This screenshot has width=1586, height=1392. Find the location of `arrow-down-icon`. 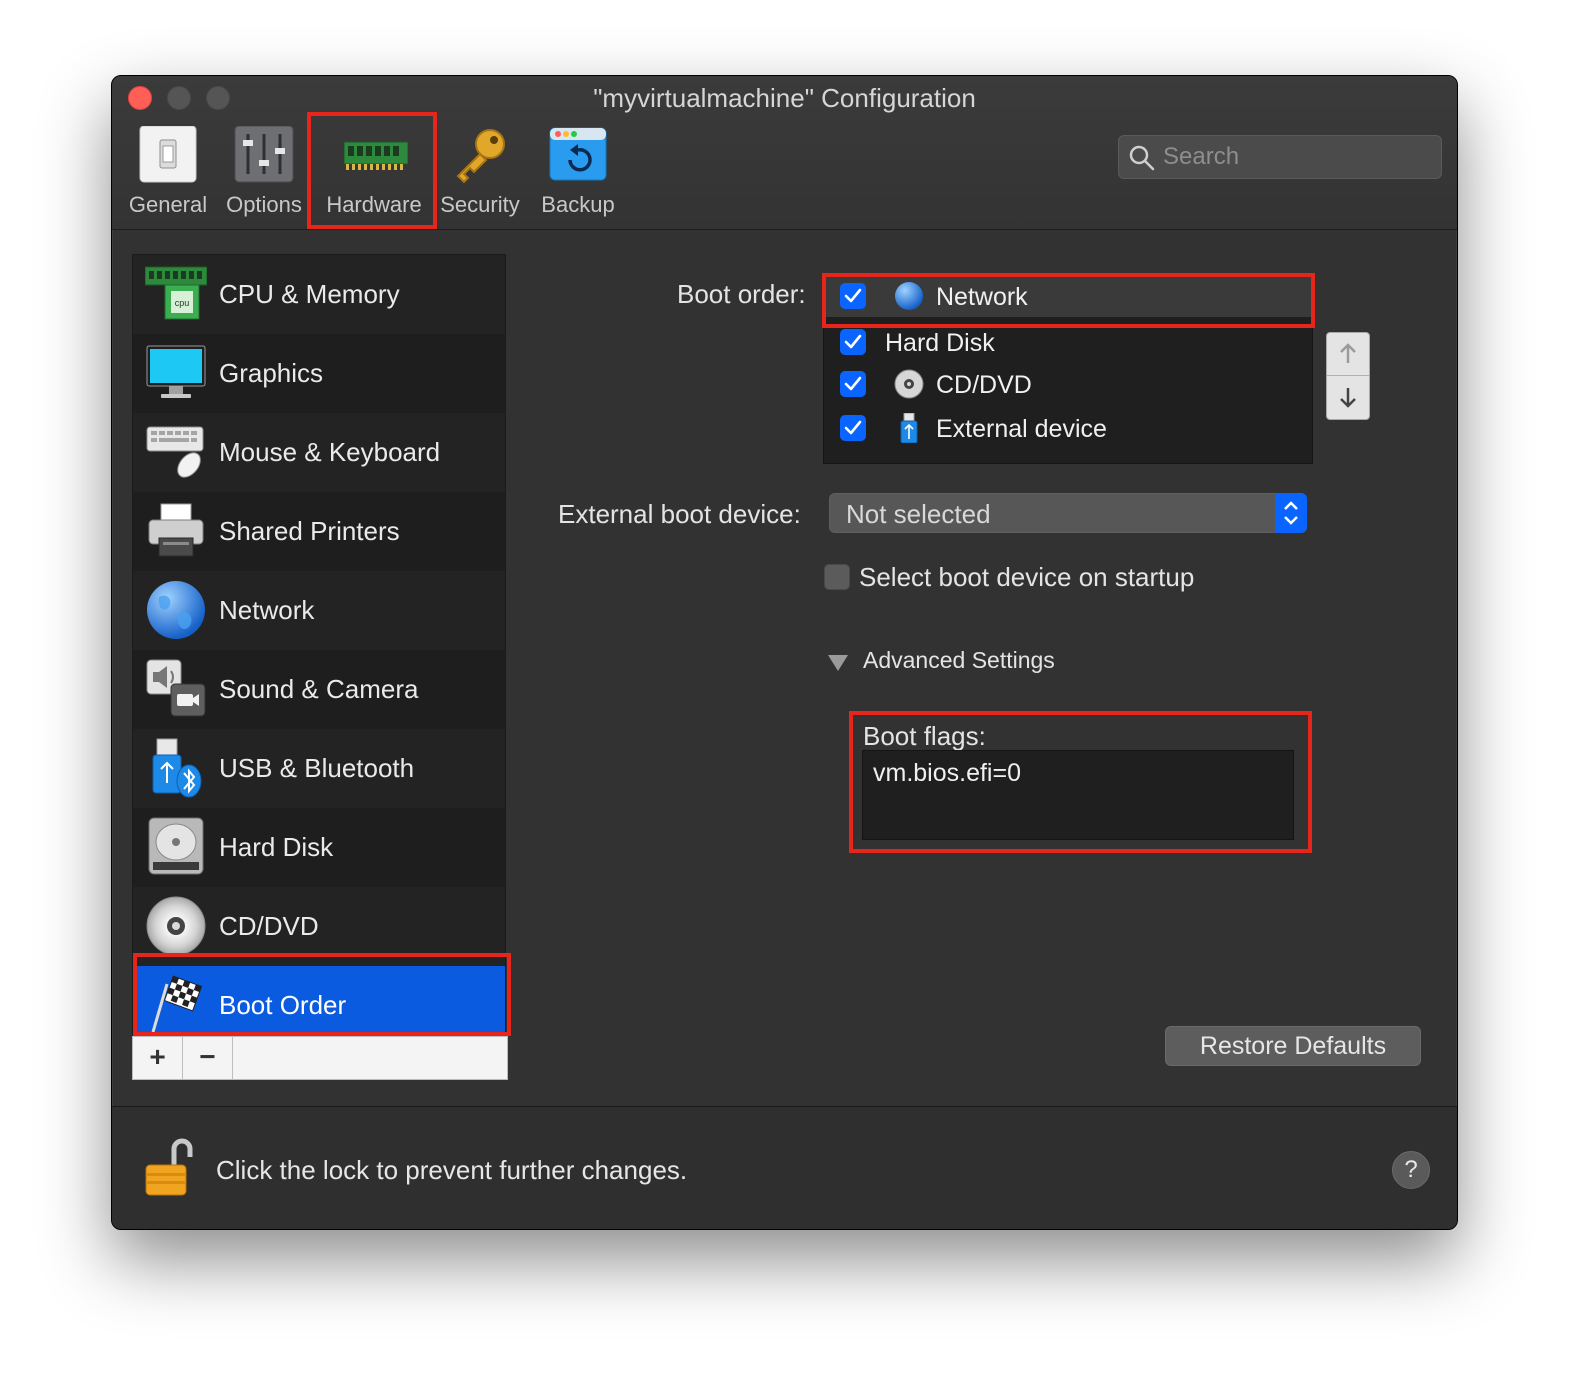

arrow-down-icon is located at coordinates (1348, 398).